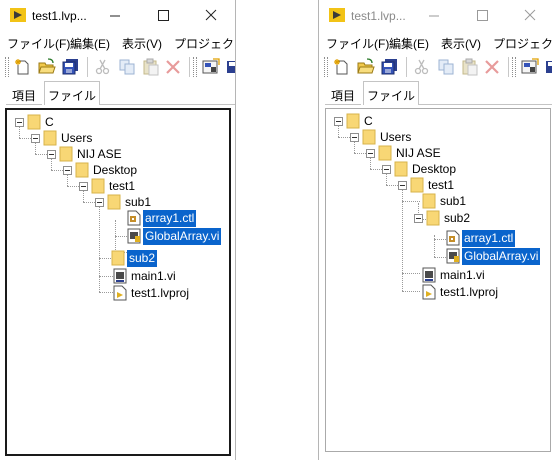 This screenshot has width=552, height=460. I want to click on toolbar, so click(117, 67).